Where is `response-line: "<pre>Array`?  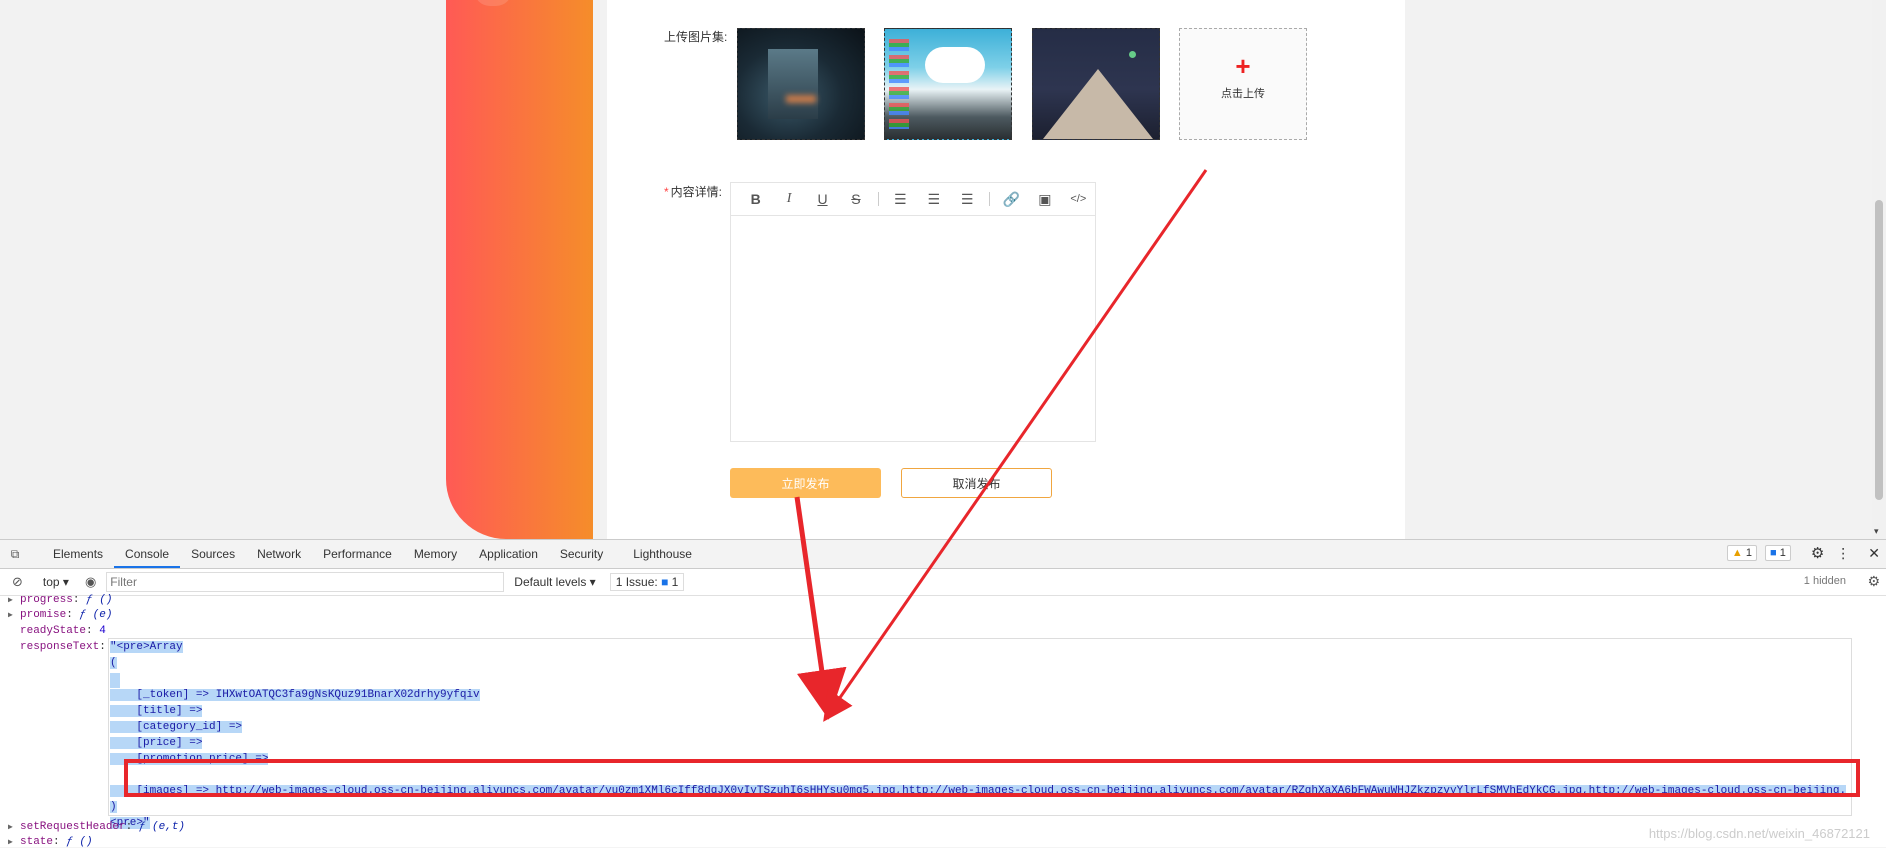 response-line: "<pre>Array is located at coordinates (146, 647).